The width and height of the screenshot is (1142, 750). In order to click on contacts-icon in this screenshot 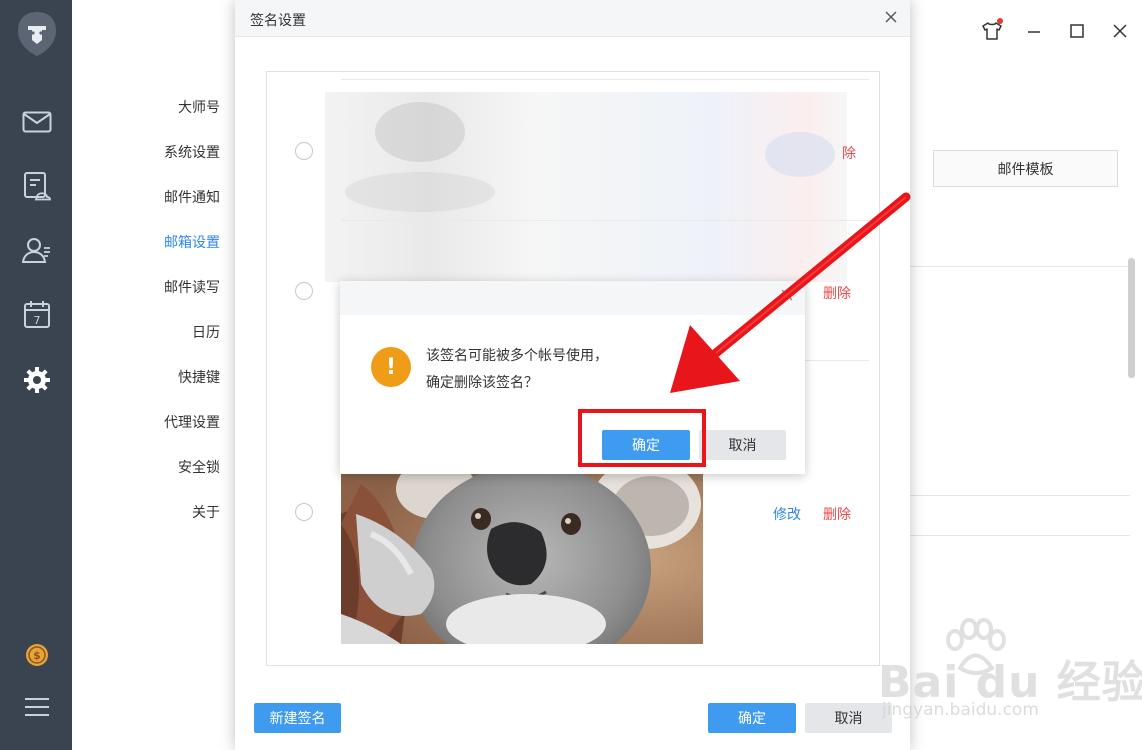, I will do `click(37, 250)`.